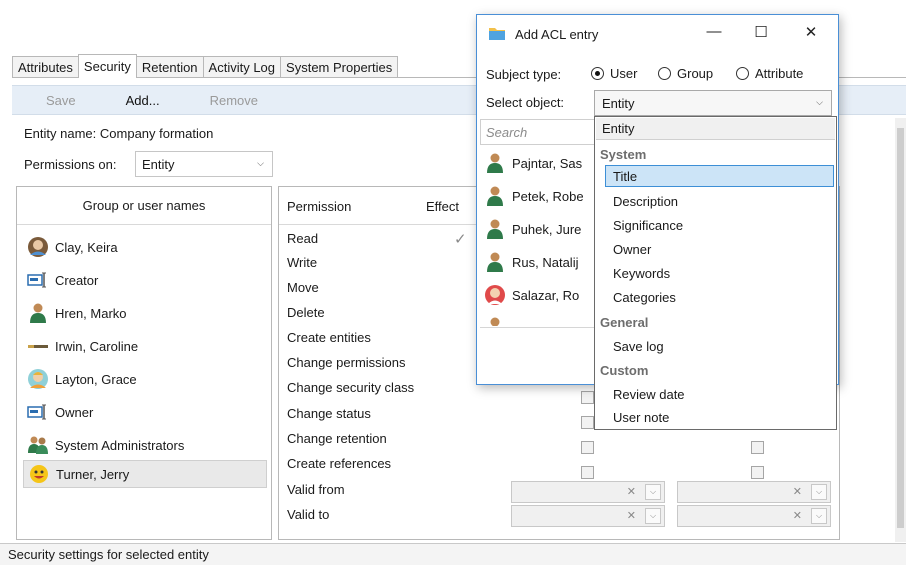 This screenshot has height=565, width=906. I want to click on permission-read: Read, so click(303, 238).